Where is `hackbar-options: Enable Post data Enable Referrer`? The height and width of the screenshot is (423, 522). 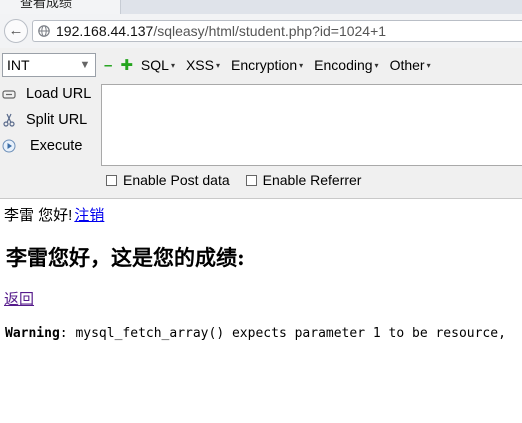
hackbar-options: Enable Post data Enable Referrer is located at coordinates (241, 180).